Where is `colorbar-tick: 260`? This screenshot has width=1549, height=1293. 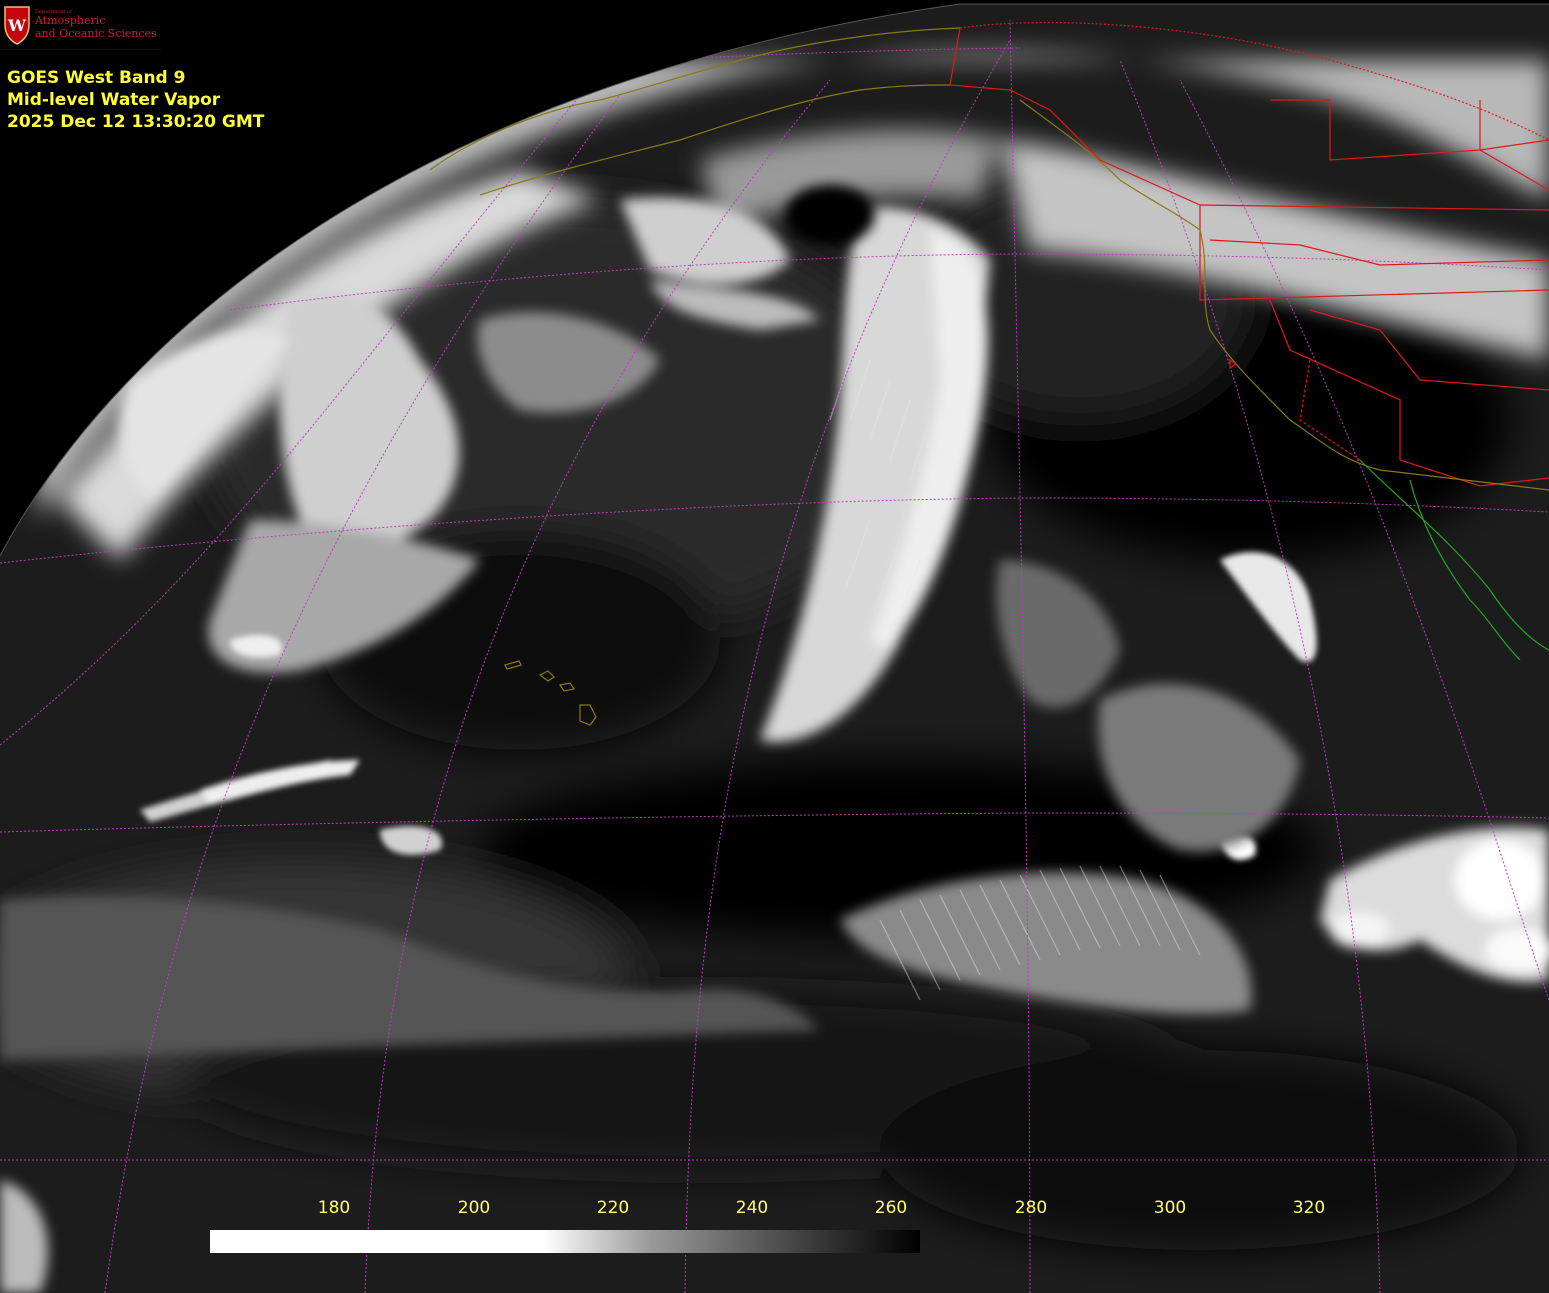
colorbar-tick: 260 is located at coordinates (891, 1208).